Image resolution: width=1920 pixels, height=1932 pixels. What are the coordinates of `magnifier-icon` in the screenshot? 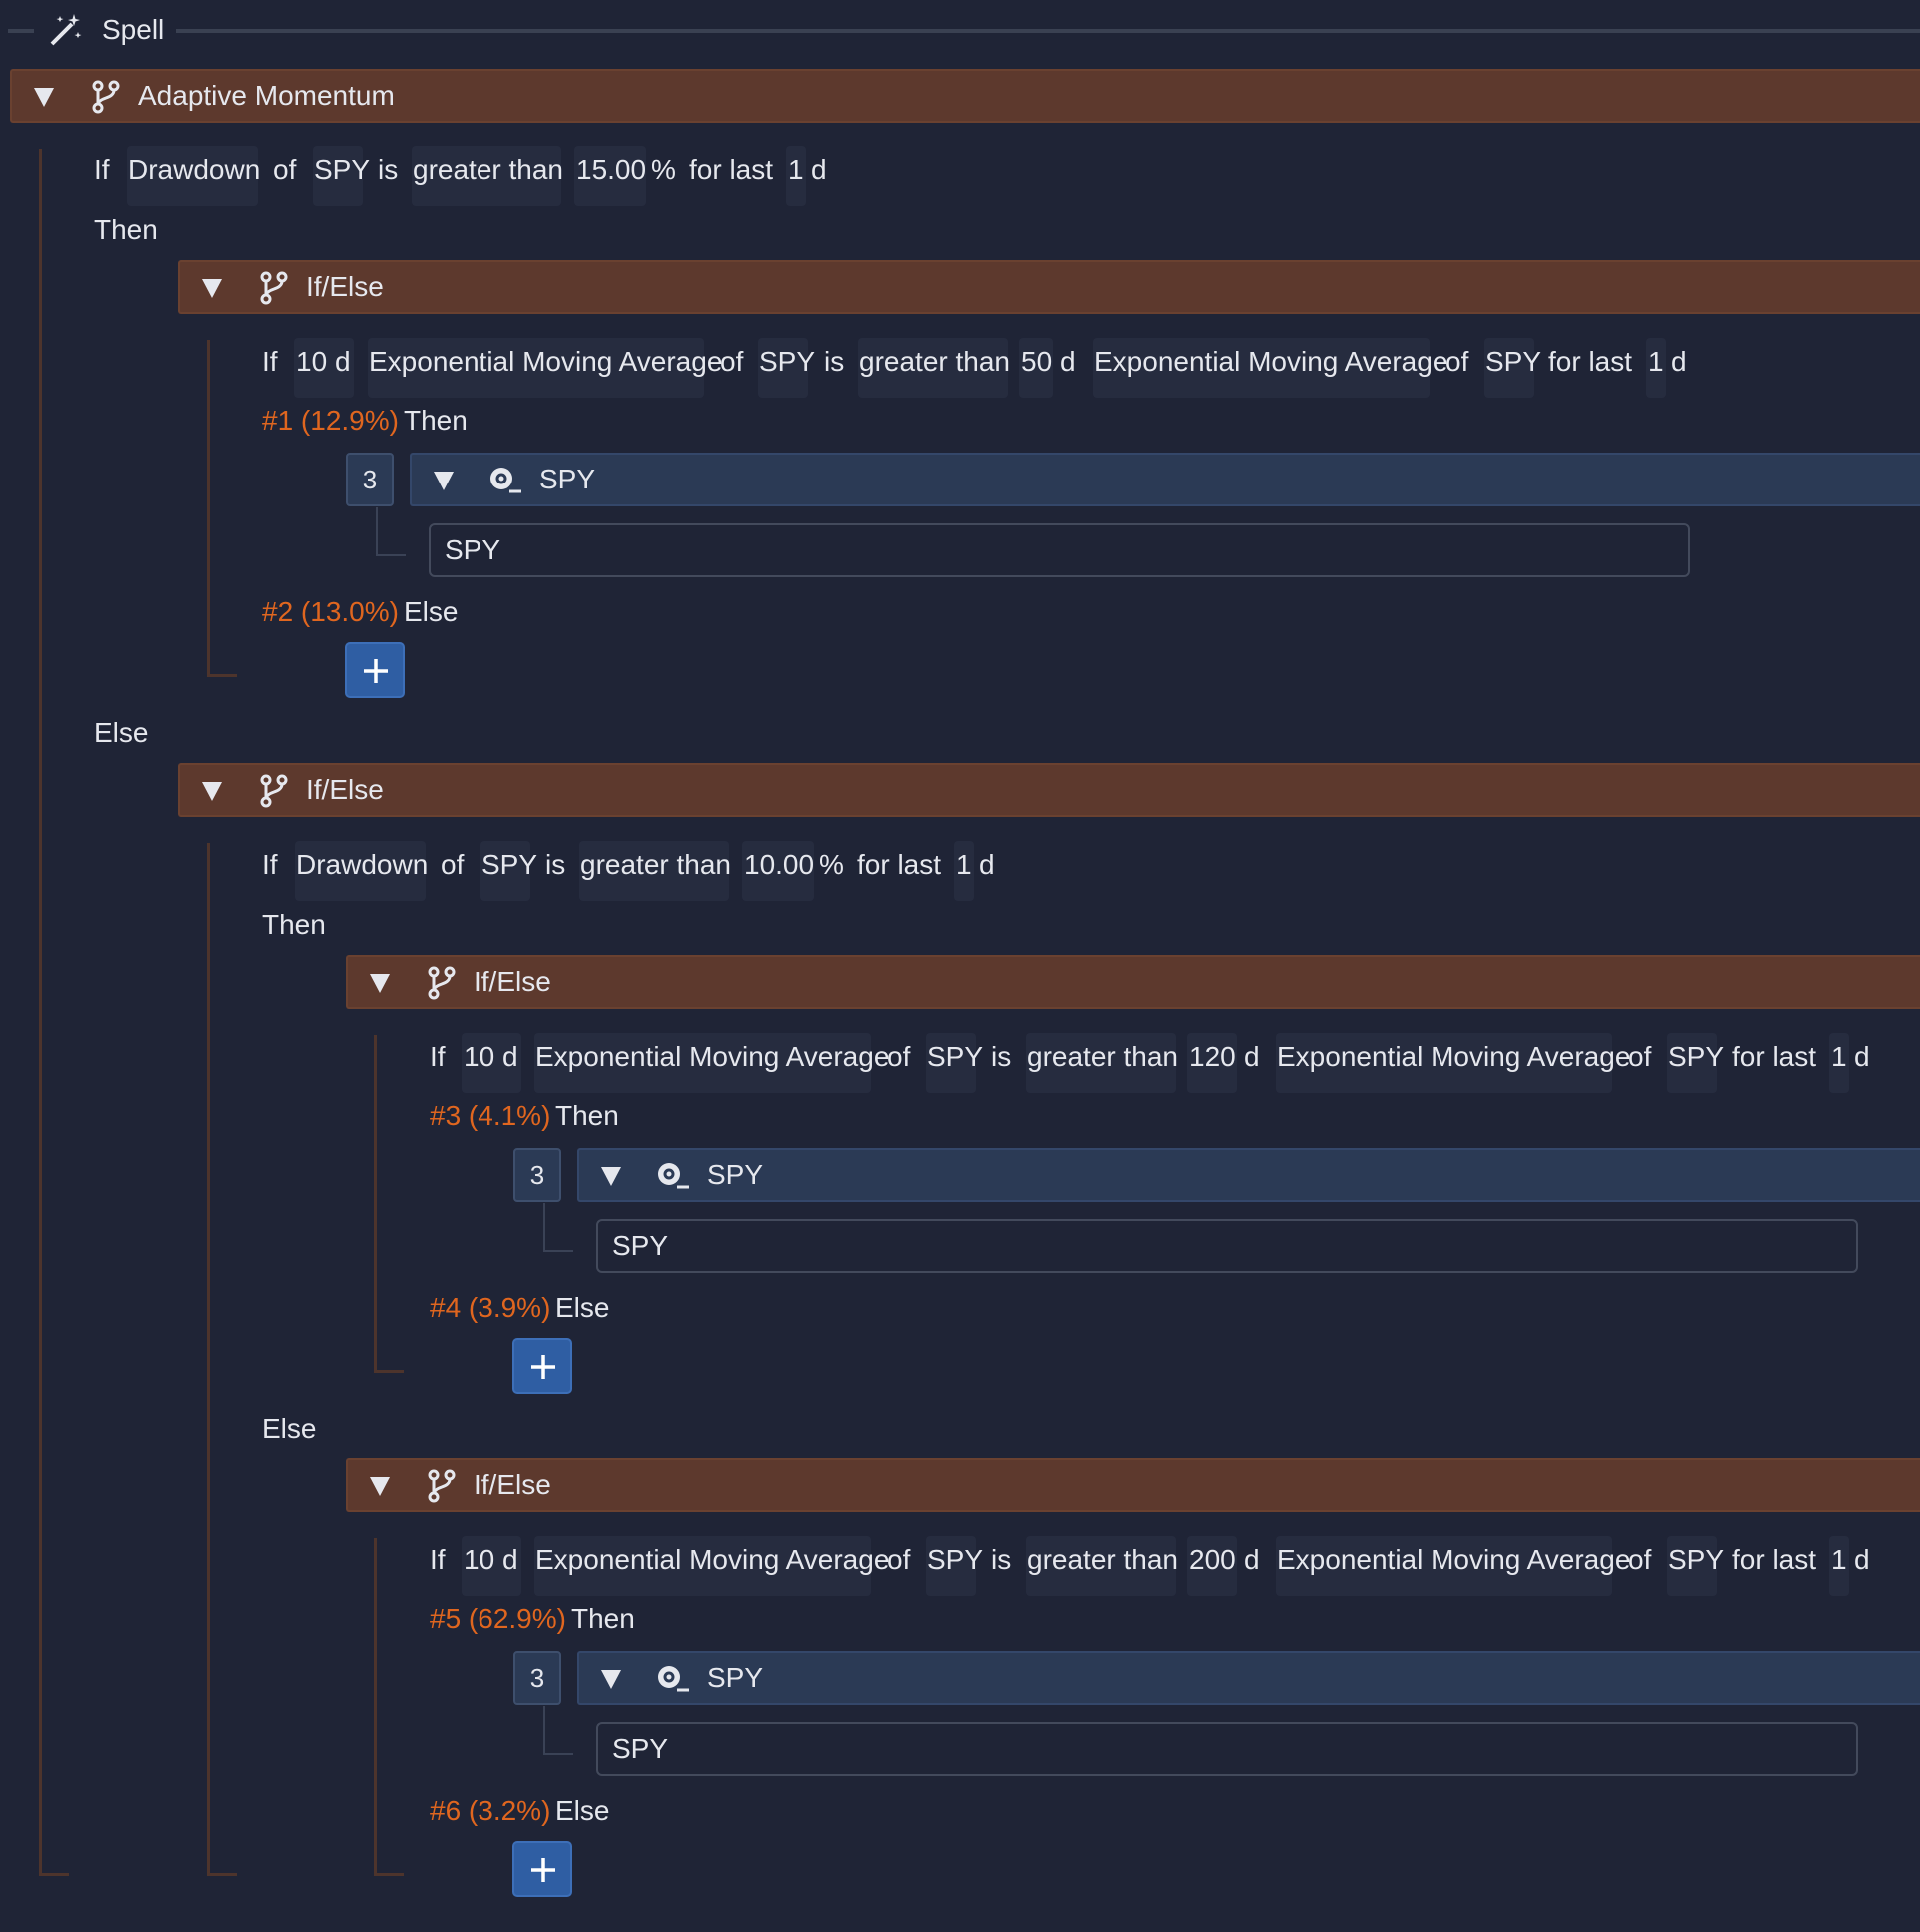 It's located at (673, 1679).